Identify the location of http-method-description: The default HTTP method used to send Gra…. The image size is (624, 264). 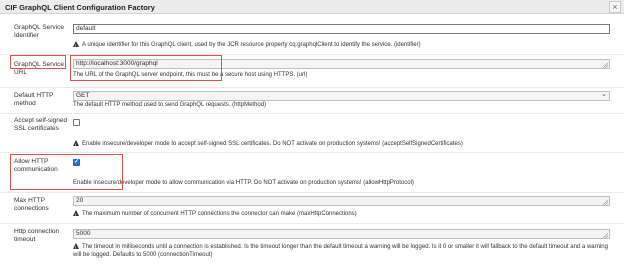
(170, 105).